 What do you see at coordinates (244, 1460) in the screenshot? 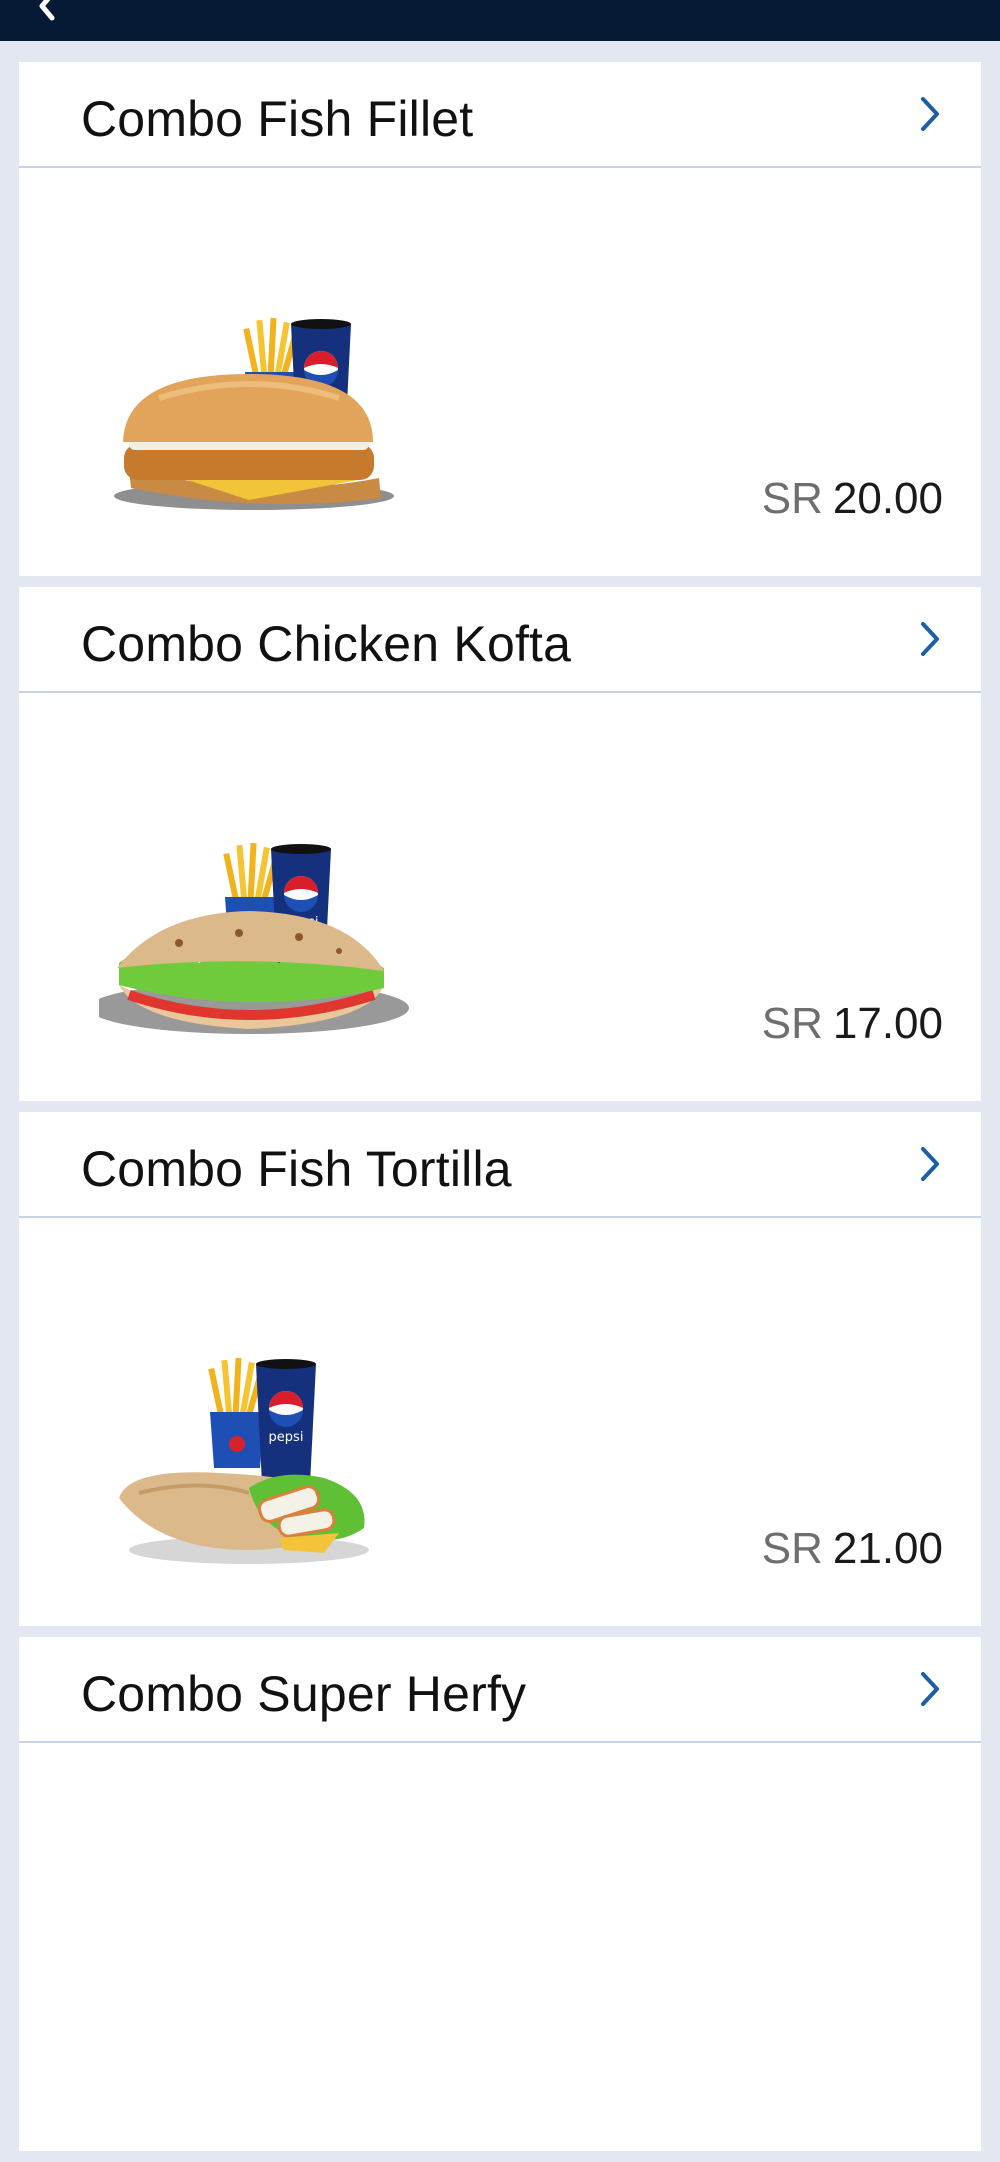
I see `fish-tortilla-combo-image: pepsi` at bounding box center [244, 1460].